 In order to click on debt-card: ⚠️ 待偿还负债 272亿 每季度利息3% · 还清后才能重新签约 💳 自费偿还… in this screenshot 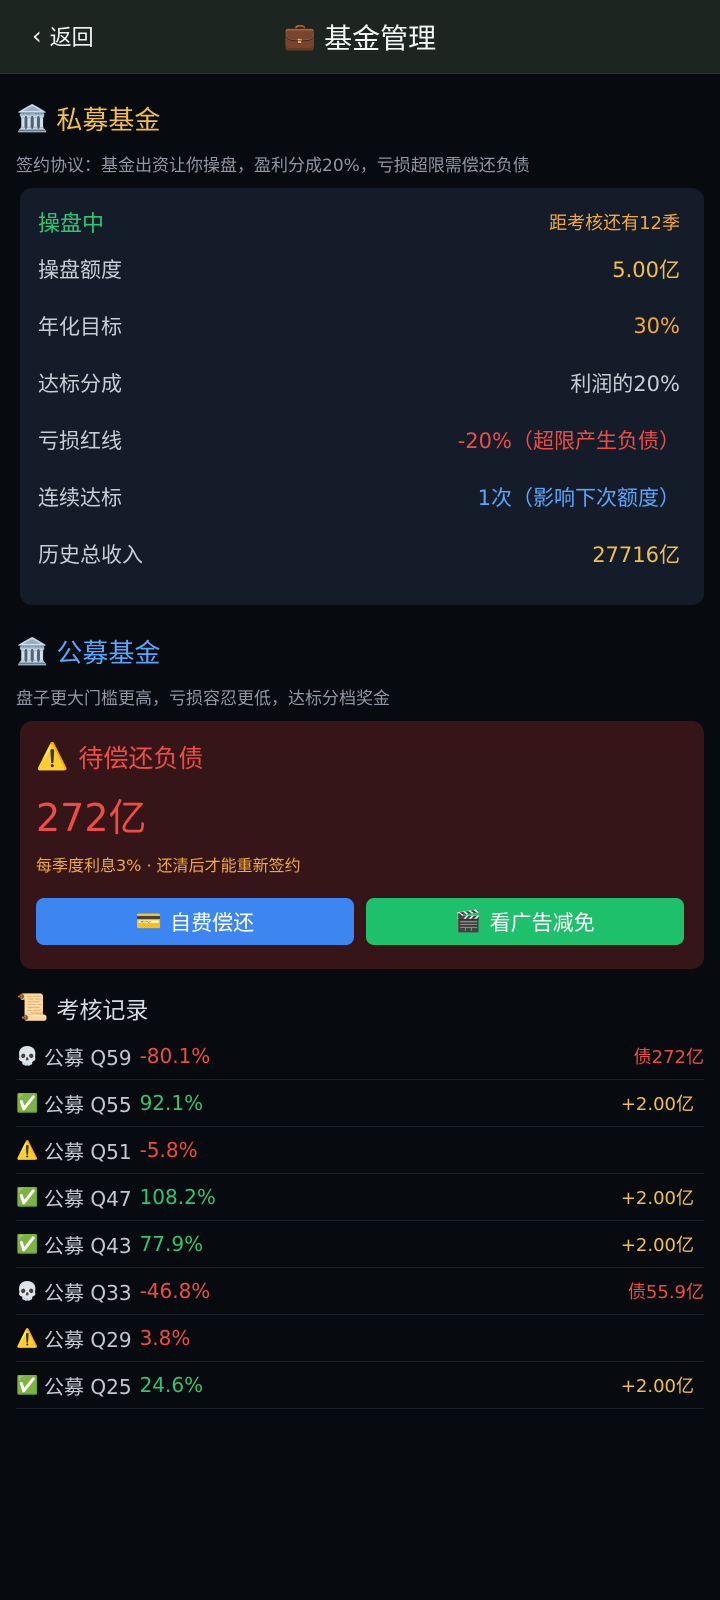, I will do `click(362, 845)`.